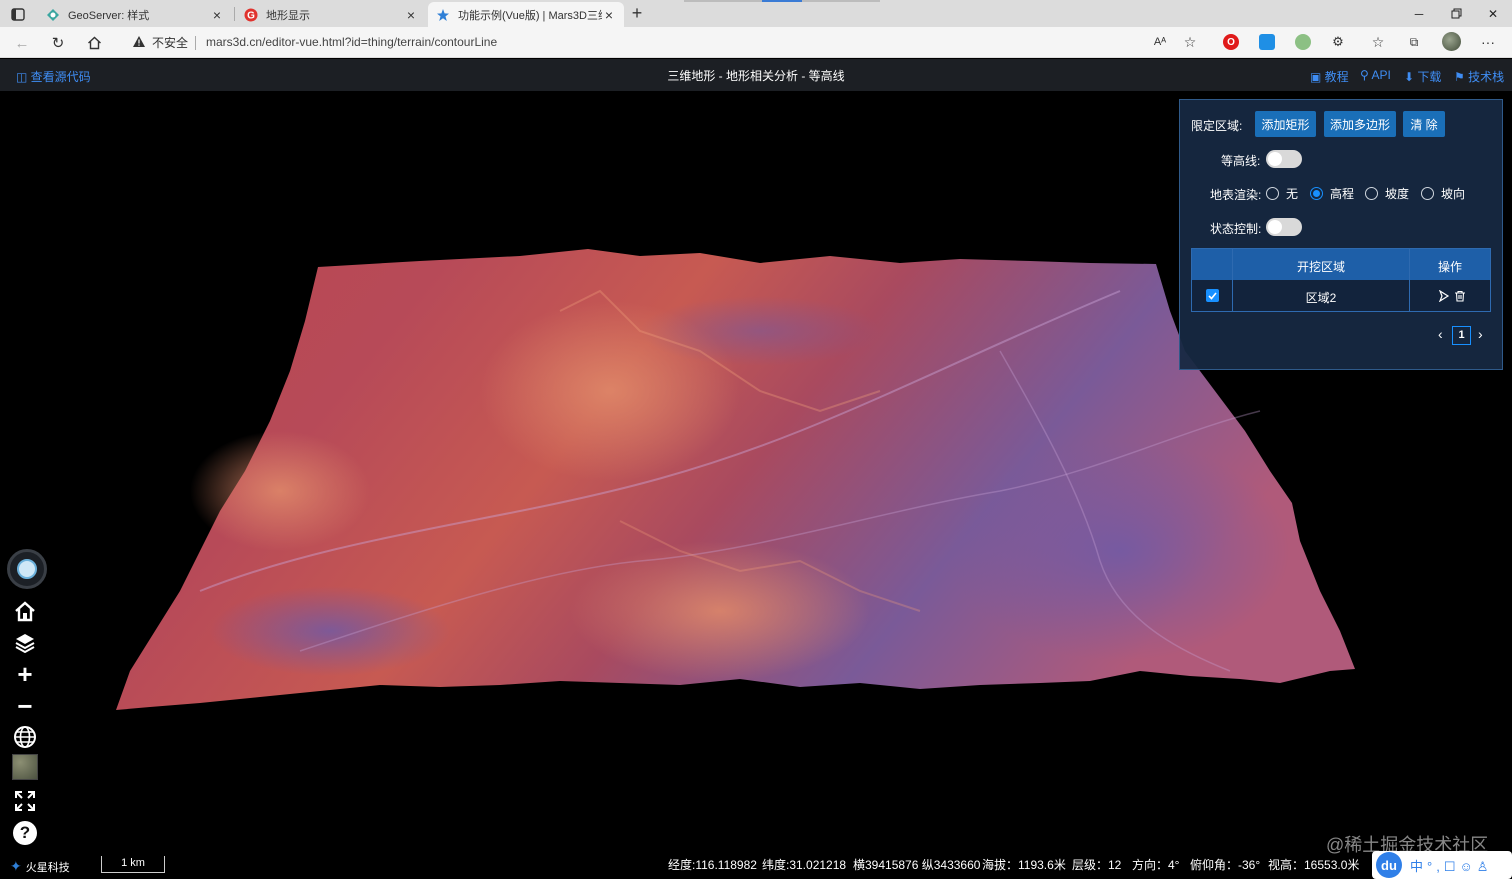 Image resolution: width=1512 pixels, height=879 pixels. Describe the element at coordinates (1341, 295) in the screenshot. I see `table-row: 区域2` at that location.